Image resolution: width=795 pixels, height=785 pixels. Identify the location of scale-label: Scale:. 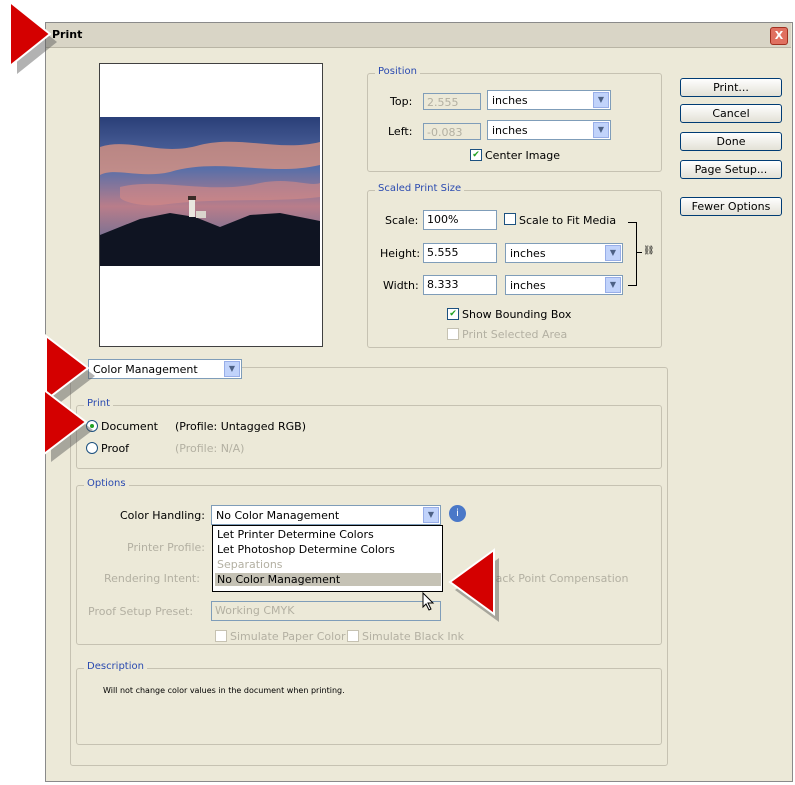
(402, 220).